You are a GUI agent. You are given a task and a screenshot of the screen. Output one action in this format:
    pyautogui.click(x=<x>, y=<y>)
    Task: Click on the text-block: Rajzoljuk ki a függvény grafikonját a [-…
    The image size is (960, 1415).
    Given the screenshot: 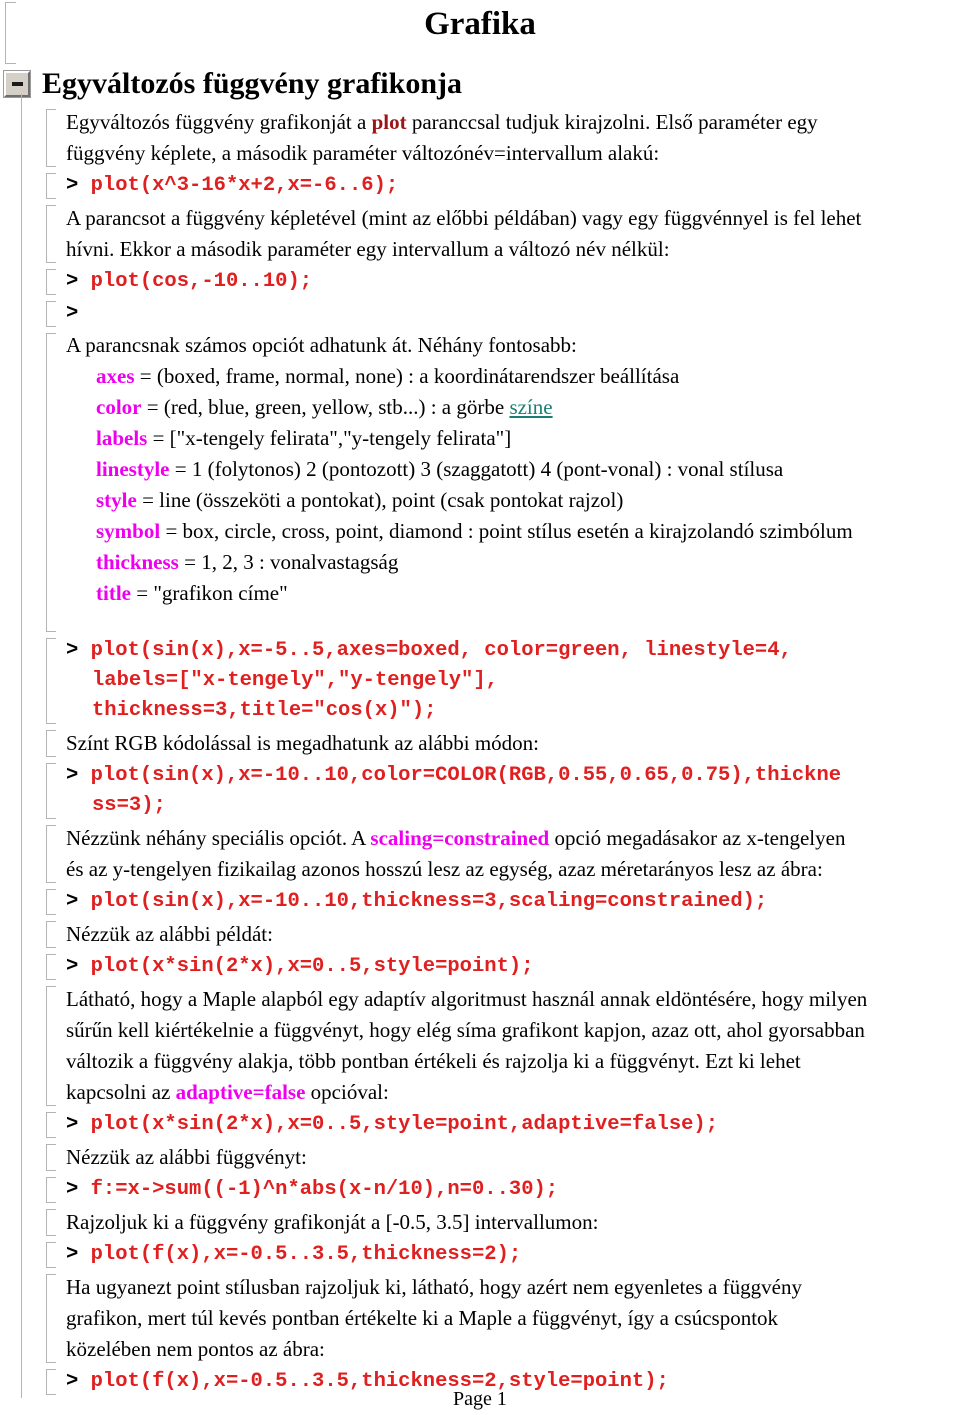 What is the action you would take?
    pyautogui.click(x=502, y=1222)
    